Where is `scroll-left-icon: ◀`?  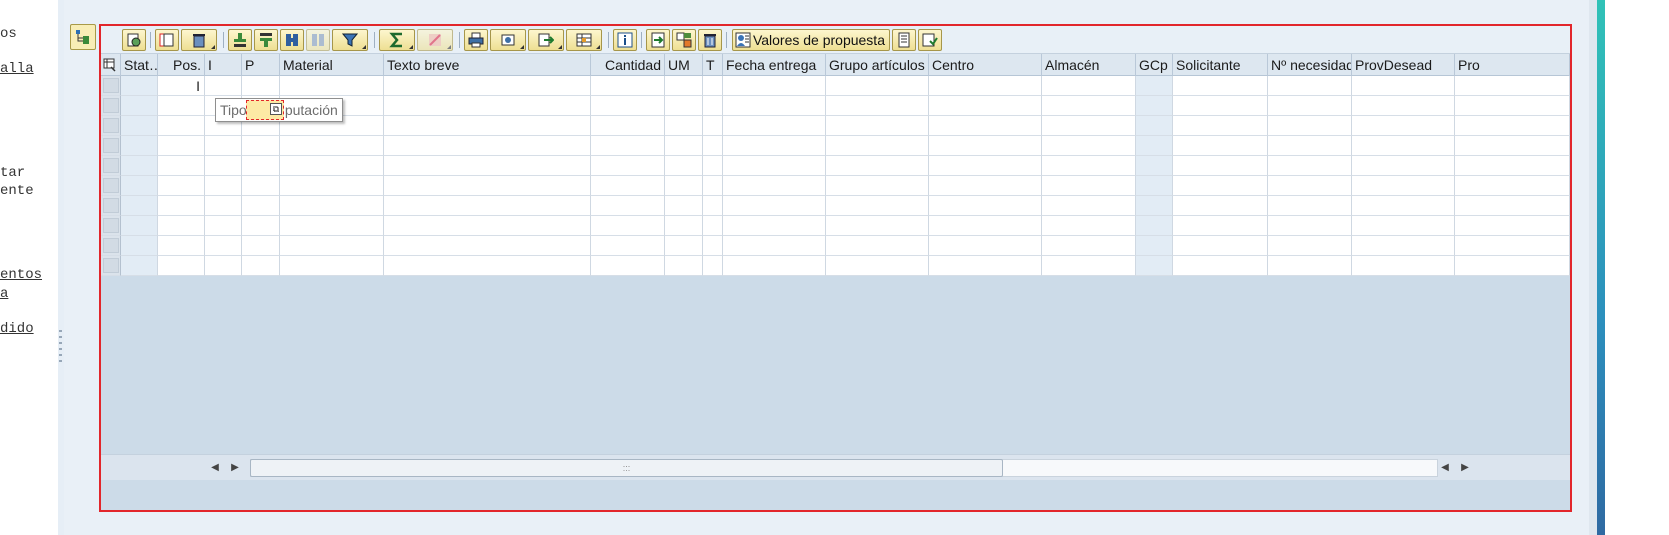
scroll-left-icon: ◀ is located at coordinates (215, 468).